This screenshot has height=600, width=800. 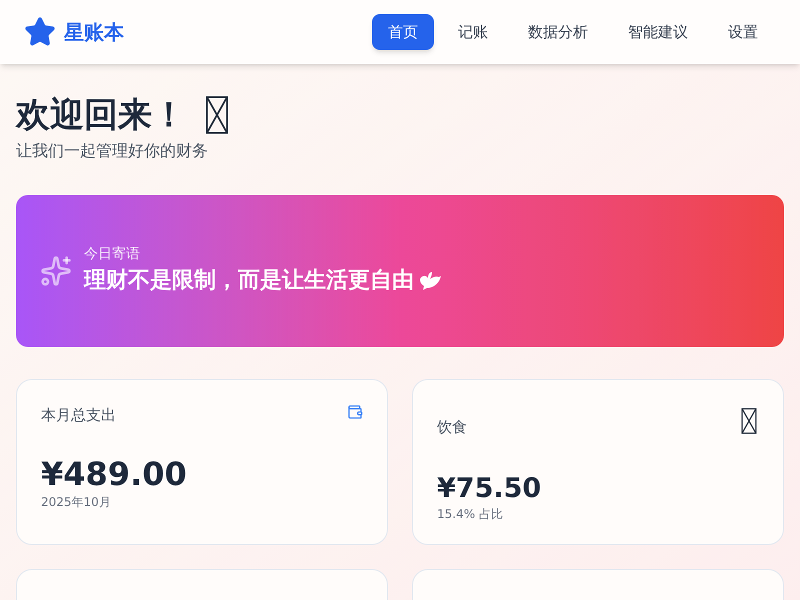 What do you see at coordinates (430, 280) in the screenshot?
I see `bird-icon` at bounding box center [430, 280].